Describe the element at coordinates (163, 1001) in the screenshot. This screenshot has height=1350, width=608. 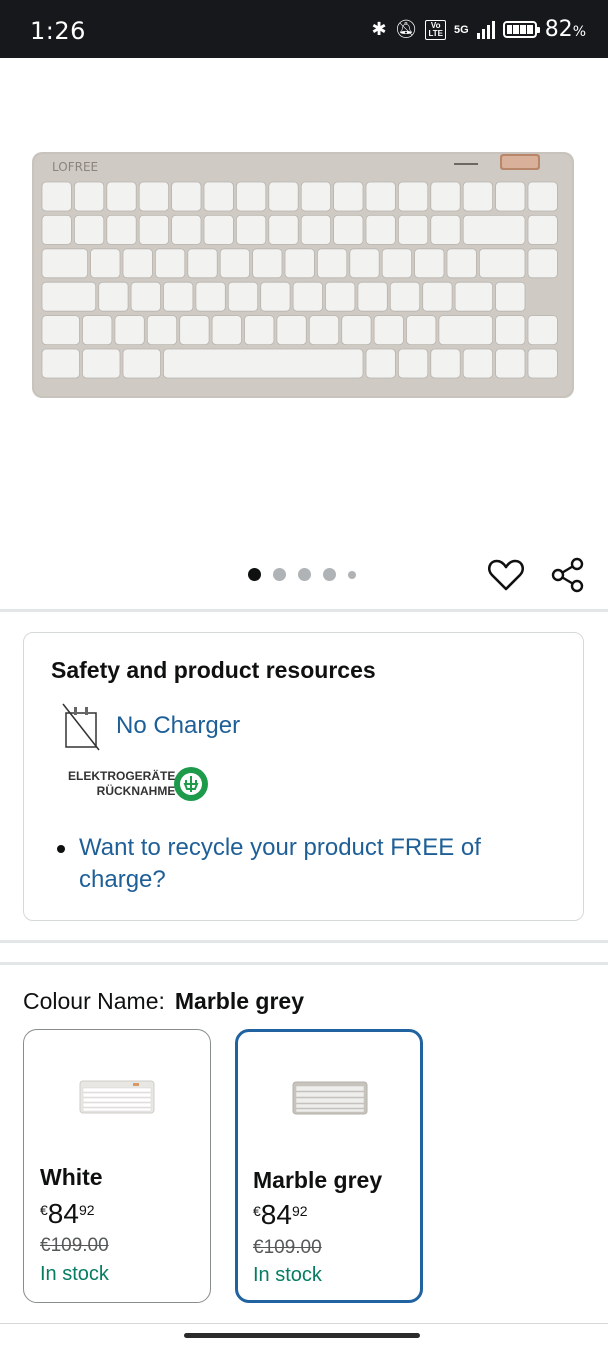
I see `colour-label: Colour Name: Marble grey` at that location.